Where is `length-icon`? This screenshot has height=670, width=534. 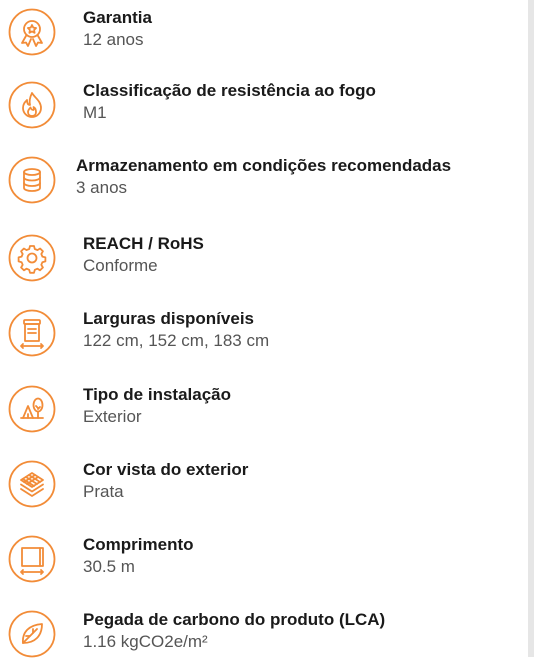
length-icon is located at coordinates (32, 559).